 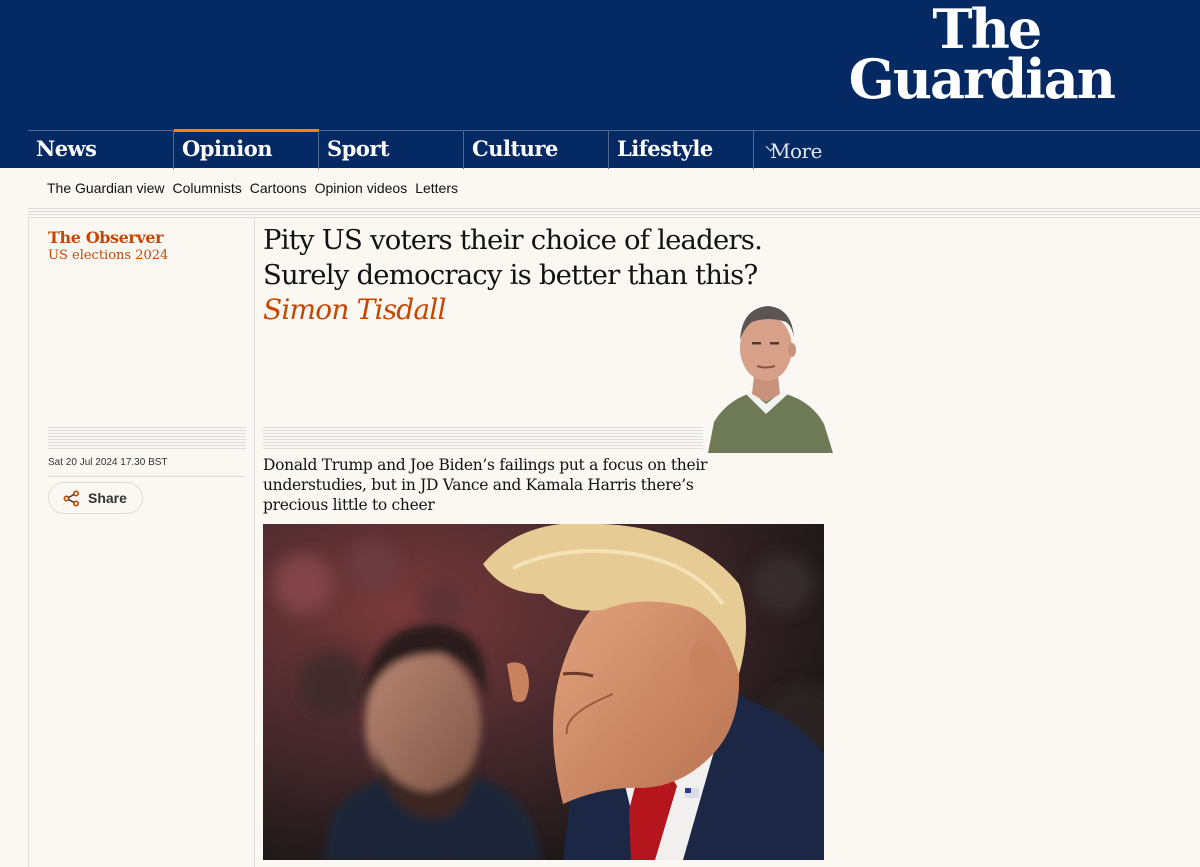 I want to click on subnav-cartoons: Cartoons, so click(x=278, y=188).